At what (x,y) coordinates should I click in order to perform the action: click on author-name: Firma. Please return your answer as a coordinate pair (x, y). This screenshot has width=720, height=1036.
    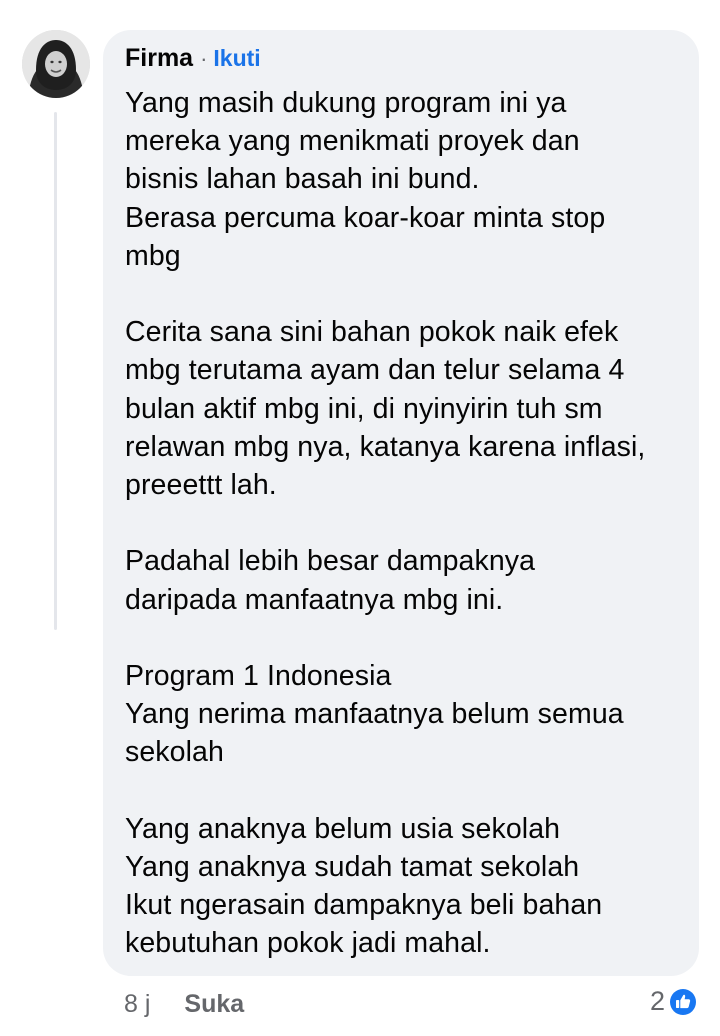
    Looking at the image, I should click on (159, 58).